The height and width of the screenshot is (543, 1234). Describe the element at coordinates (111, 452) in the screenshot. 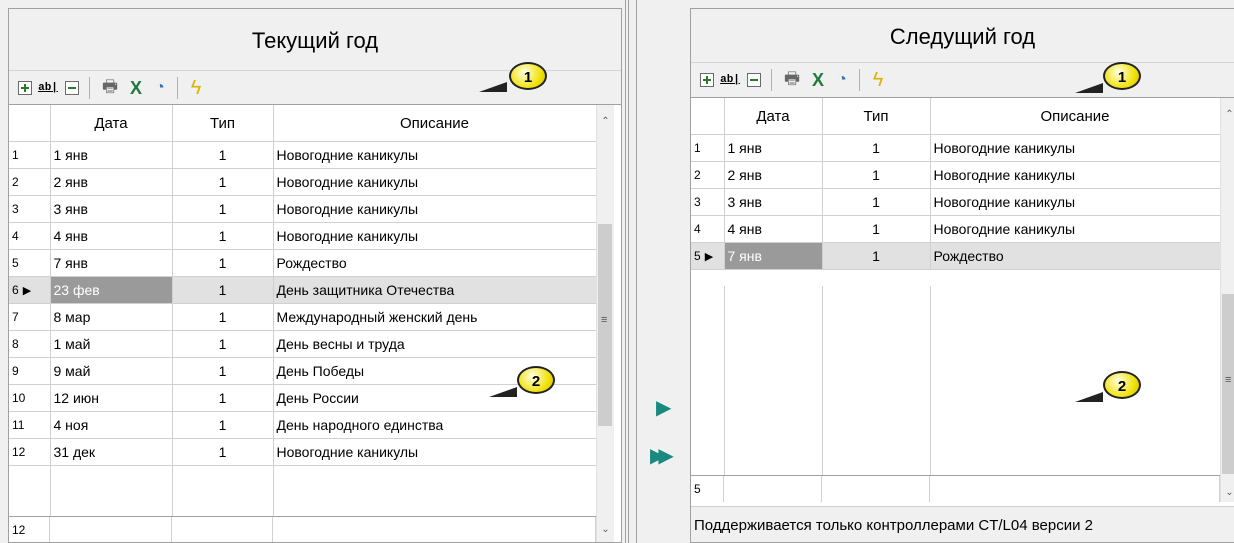

I see `cell-date: 31 дек` at that location.